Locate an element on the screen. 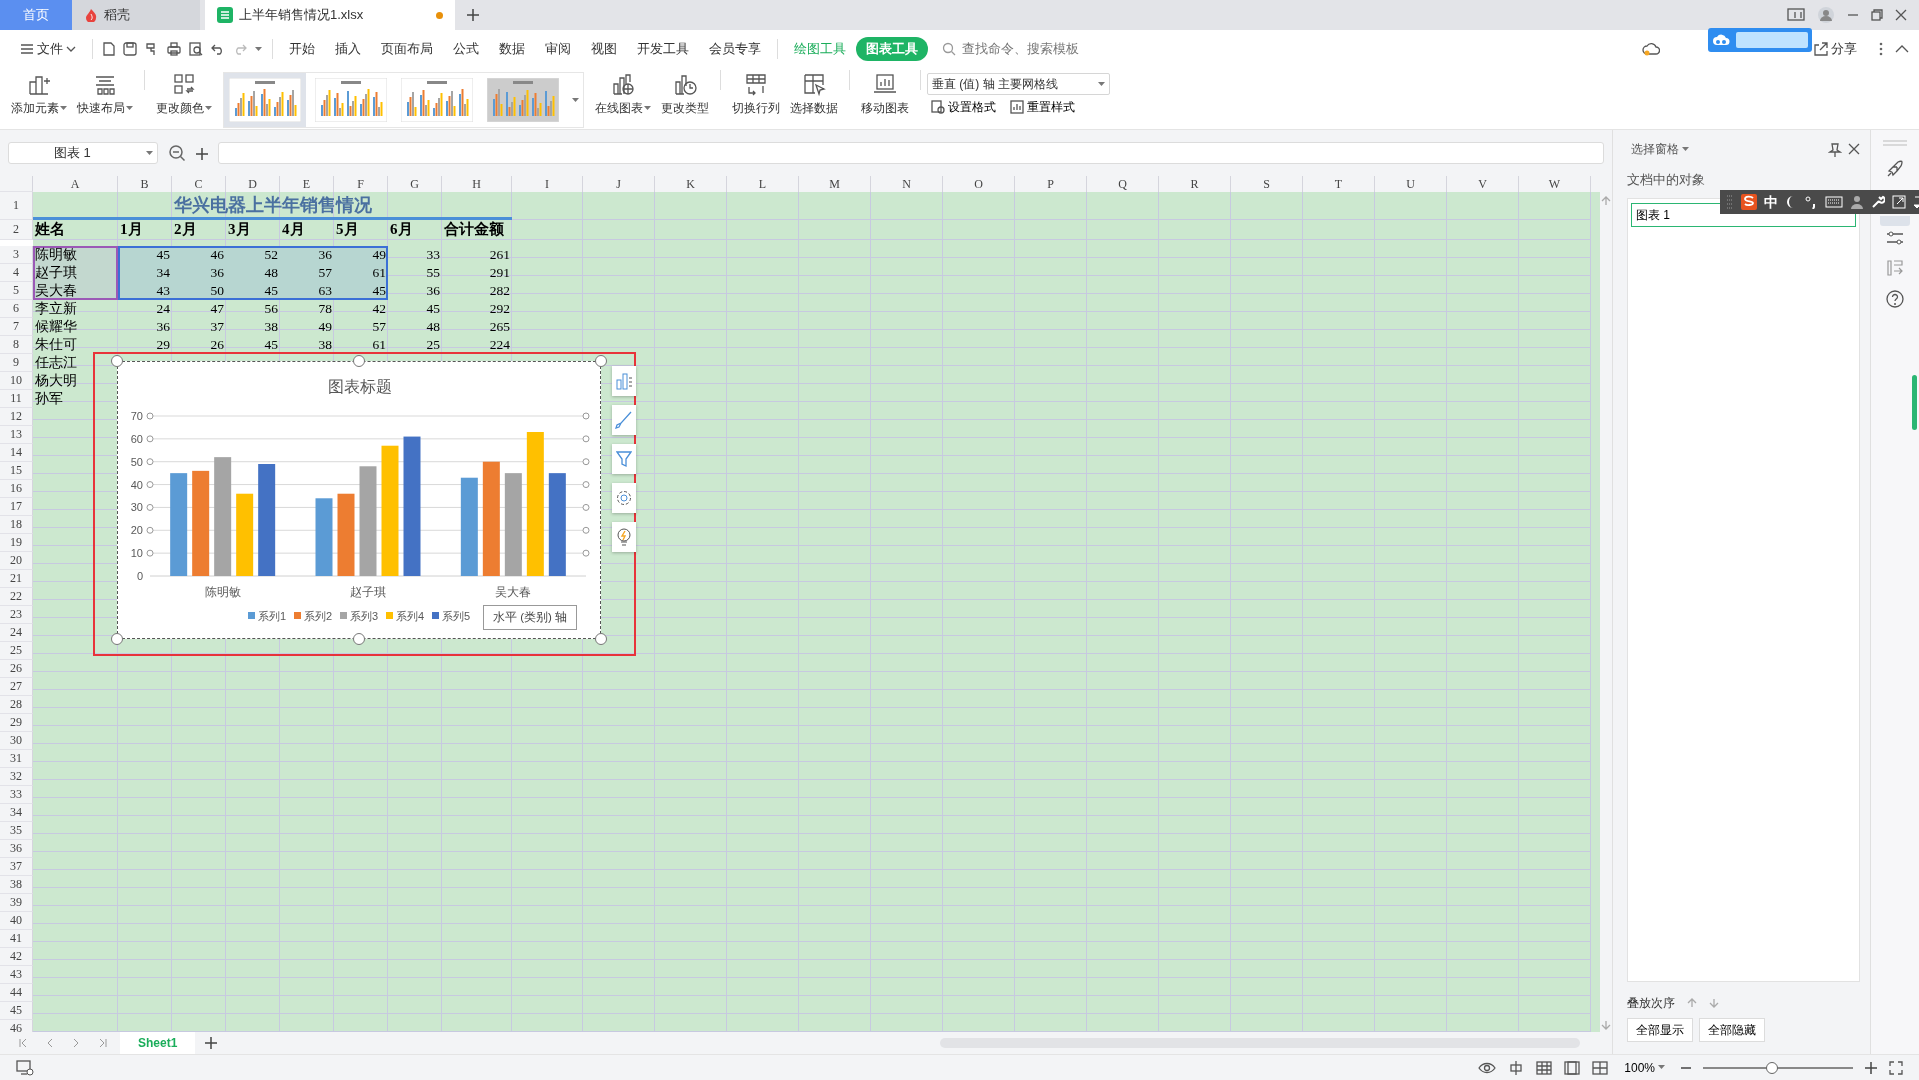  file-menu: 文件 is located at coordinates (48, 49).